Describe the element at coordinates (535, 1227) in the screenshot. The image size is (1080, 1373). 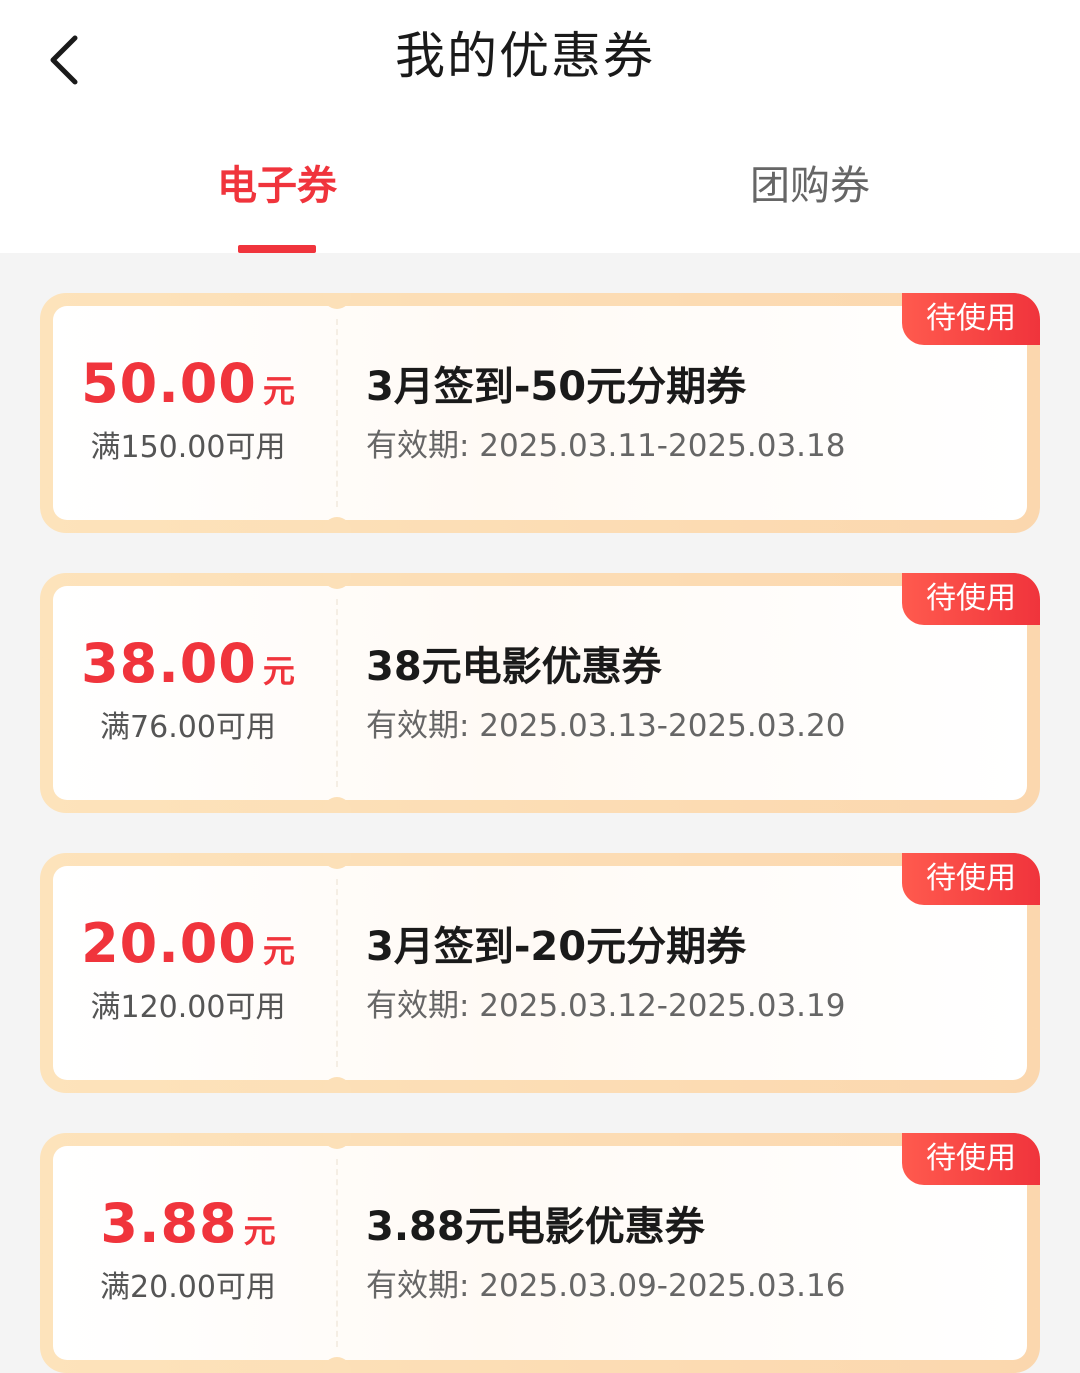
I see `coupon-title: 3.88元电影优惠券` at that location.